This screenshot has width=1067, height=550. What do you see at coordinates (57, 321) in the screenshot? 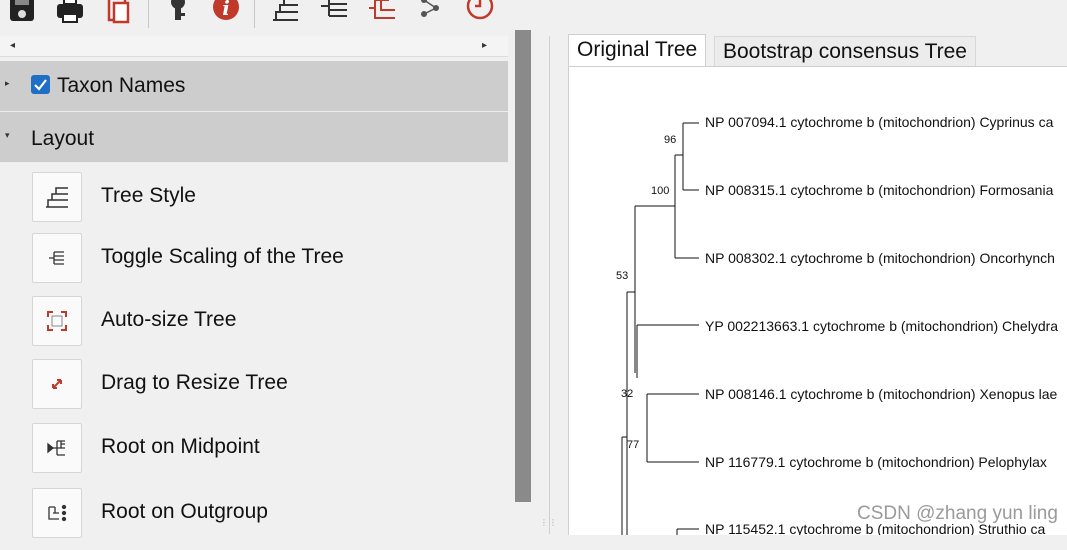
I see `auto-size-icon` at bounding box center [57, 321].